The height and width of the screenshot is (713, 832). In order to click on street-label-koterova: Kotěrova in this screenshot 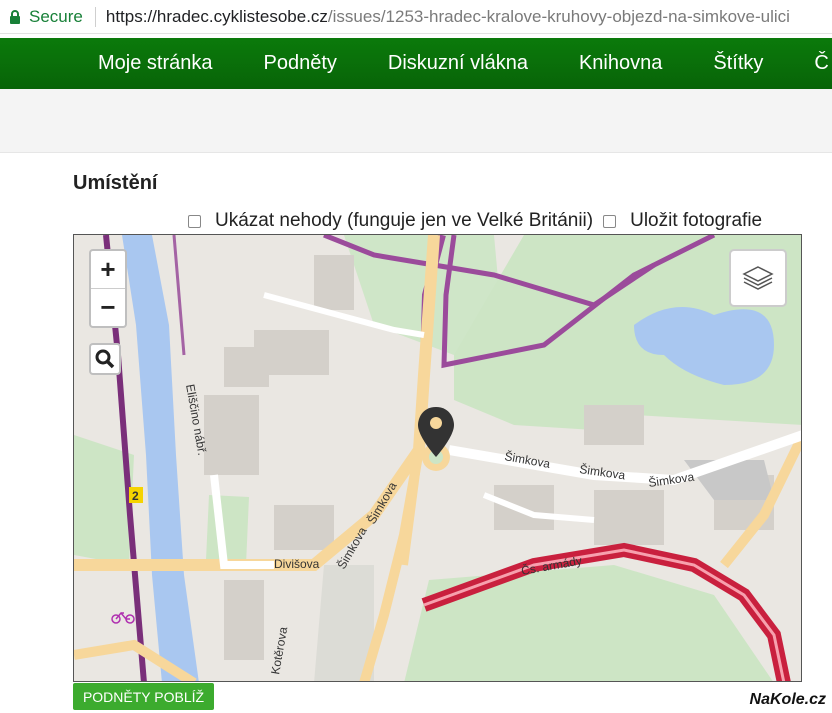, I will do `click(279, 650)`.